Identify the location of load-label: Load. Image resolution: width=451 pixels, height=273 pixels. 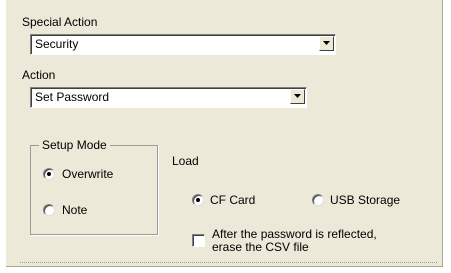
(185, 161).